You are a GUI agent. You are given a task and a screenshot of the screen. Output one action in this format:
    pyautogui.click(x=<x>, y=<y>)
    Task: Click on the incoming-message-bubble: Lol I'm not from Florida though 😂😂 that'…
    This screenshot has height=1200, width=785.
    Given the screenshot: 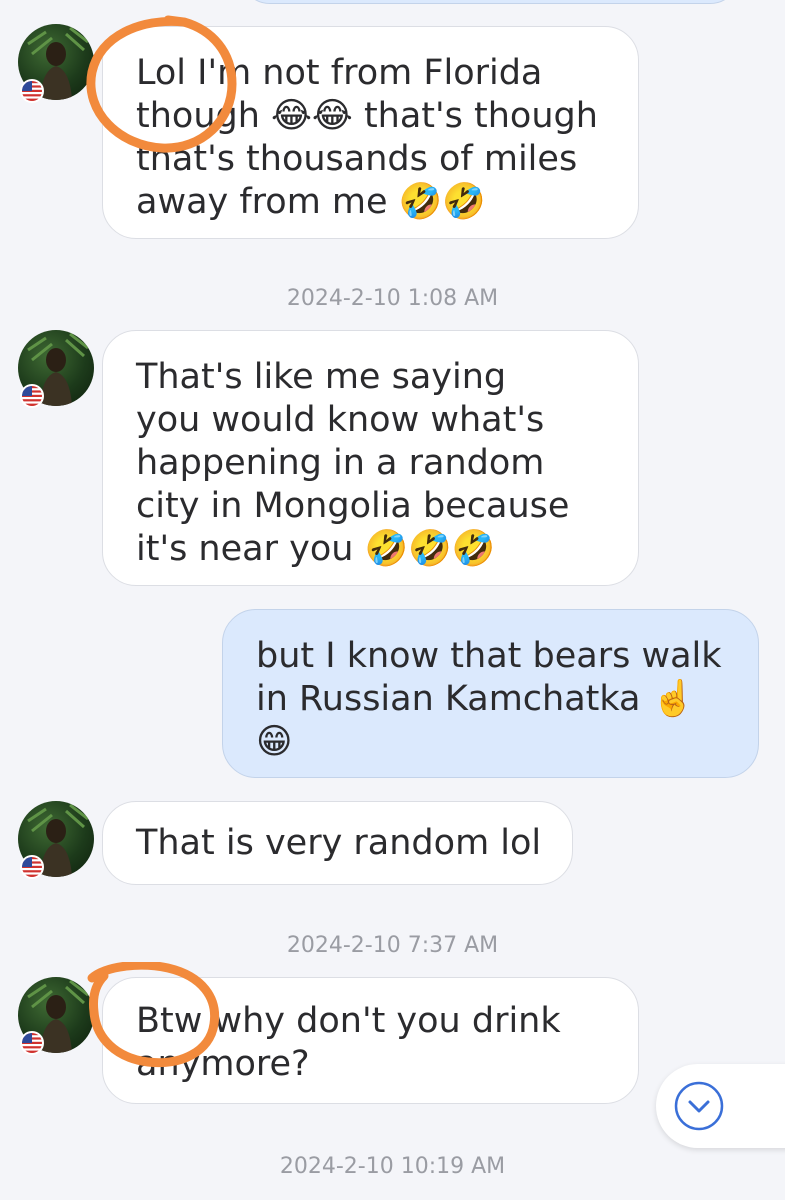 What is the action you would take?
    pyautogui.click(x=370, y=132)
    